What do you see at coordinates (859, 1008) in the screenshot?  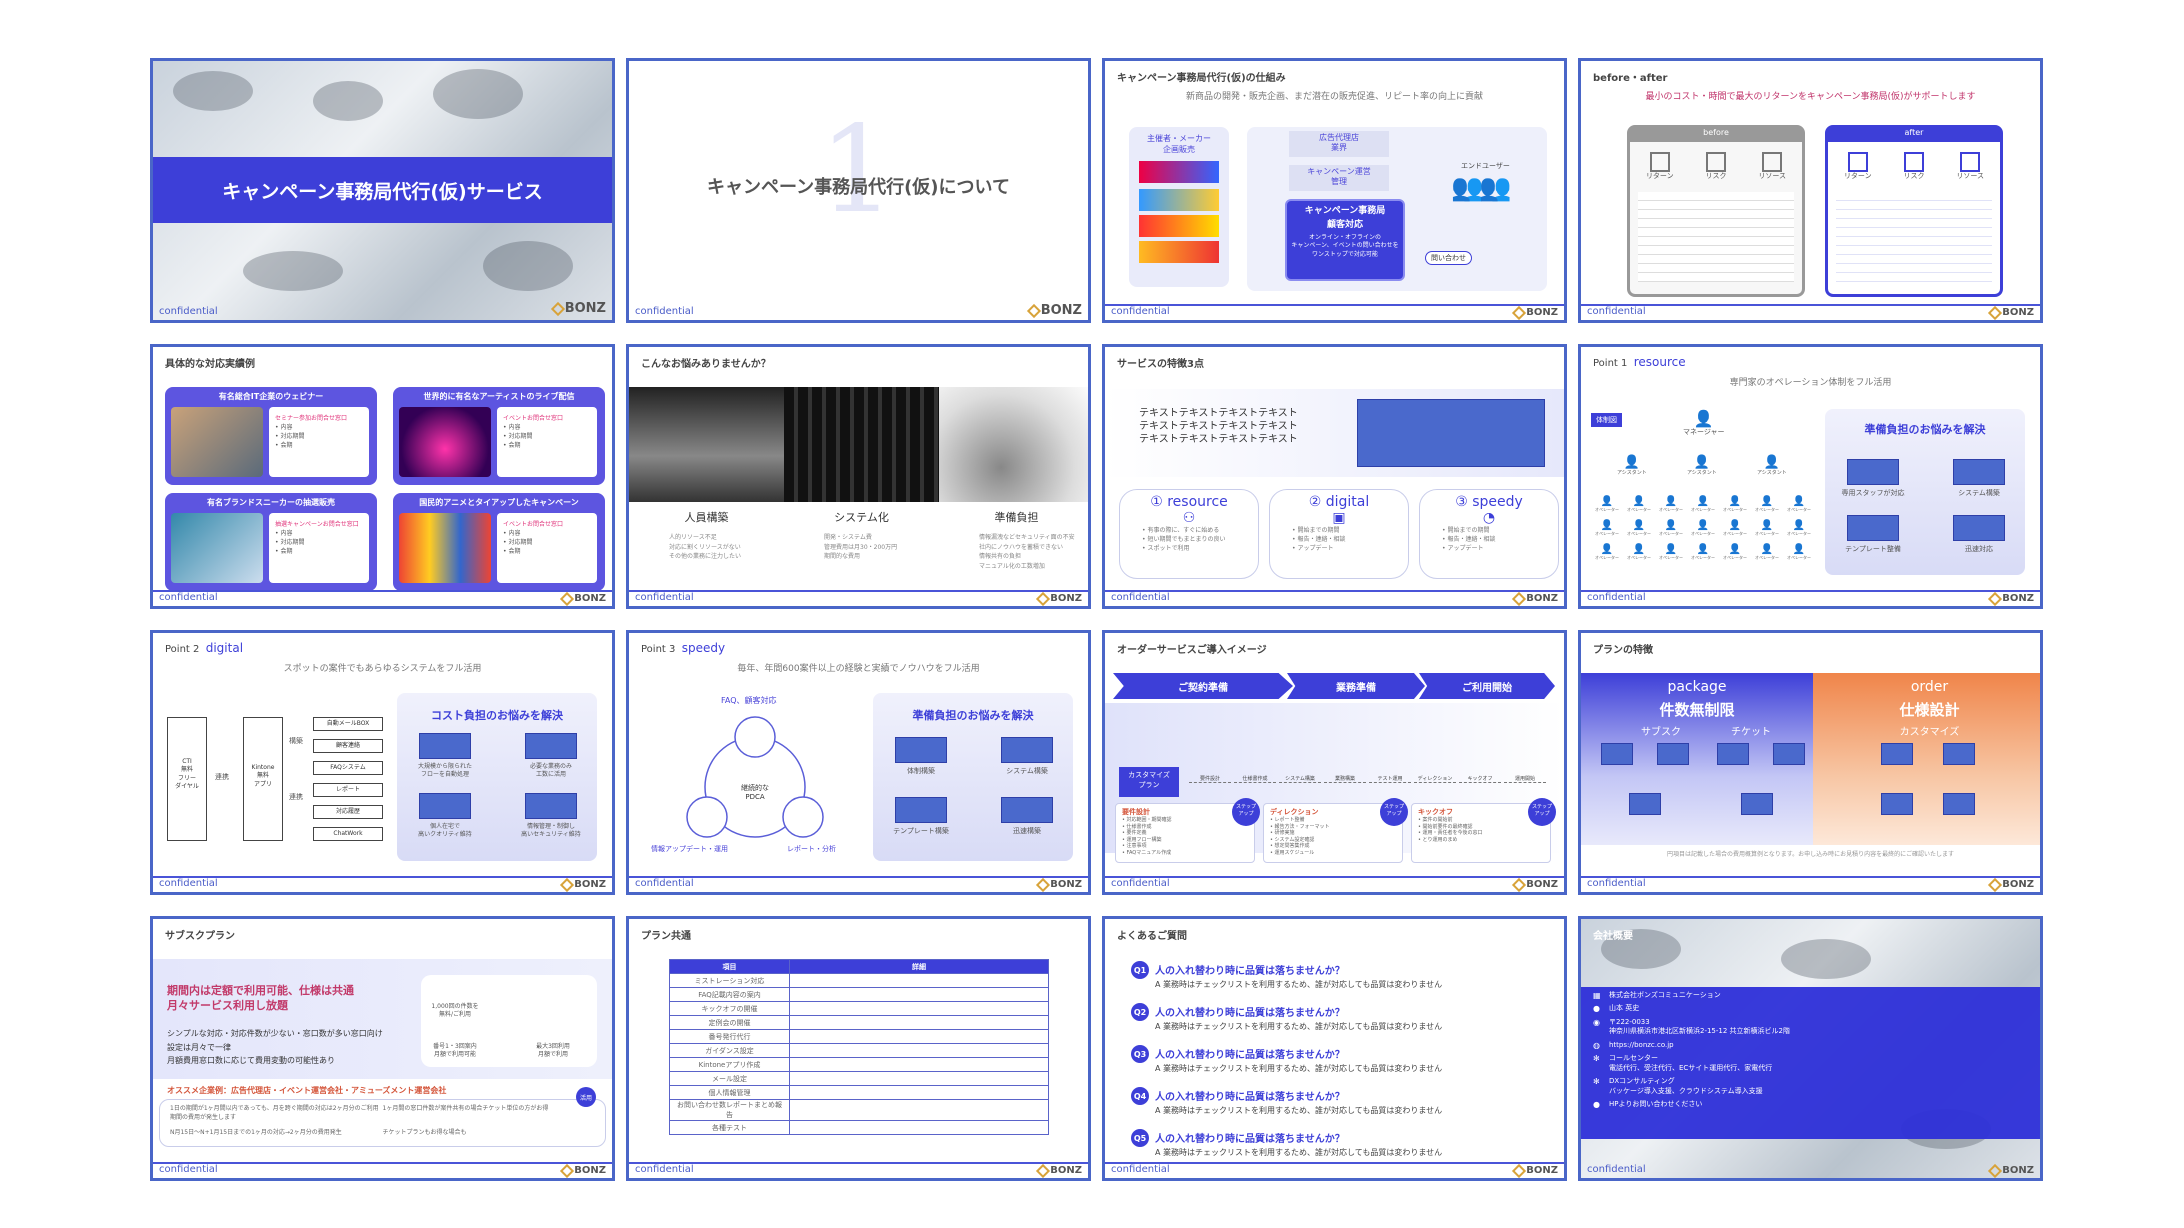 I see `table-row: キックオフの開催` at bounding box center [859, 1008].